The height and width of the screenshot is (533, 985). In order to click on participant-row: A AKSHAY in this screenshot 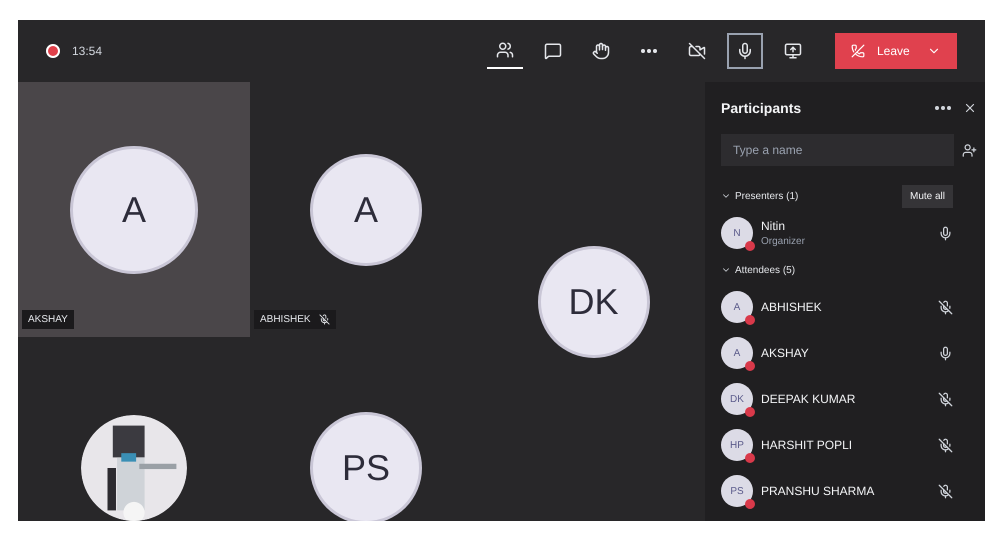, I will do `click(849, 353)`.